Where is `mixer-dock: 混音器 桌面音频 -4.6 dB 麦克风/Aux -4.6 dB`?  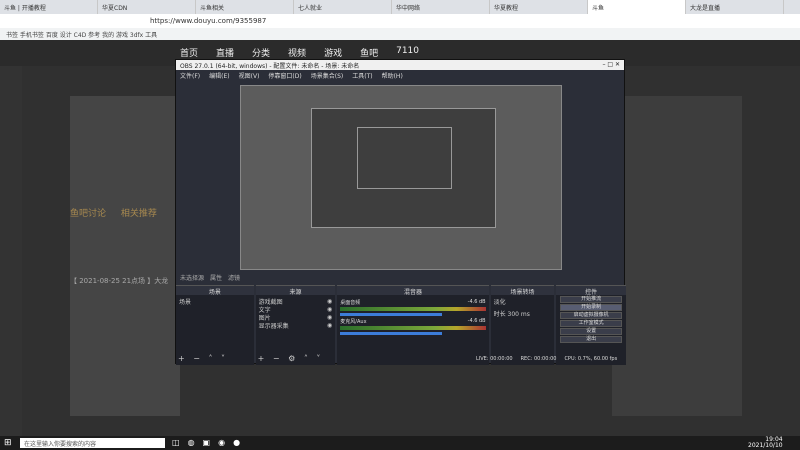 mixer-dock: 混音器 桌面音频 -4.6 dB 麦克风/Aux -4.6 dB is located at coordinates (413, 325).